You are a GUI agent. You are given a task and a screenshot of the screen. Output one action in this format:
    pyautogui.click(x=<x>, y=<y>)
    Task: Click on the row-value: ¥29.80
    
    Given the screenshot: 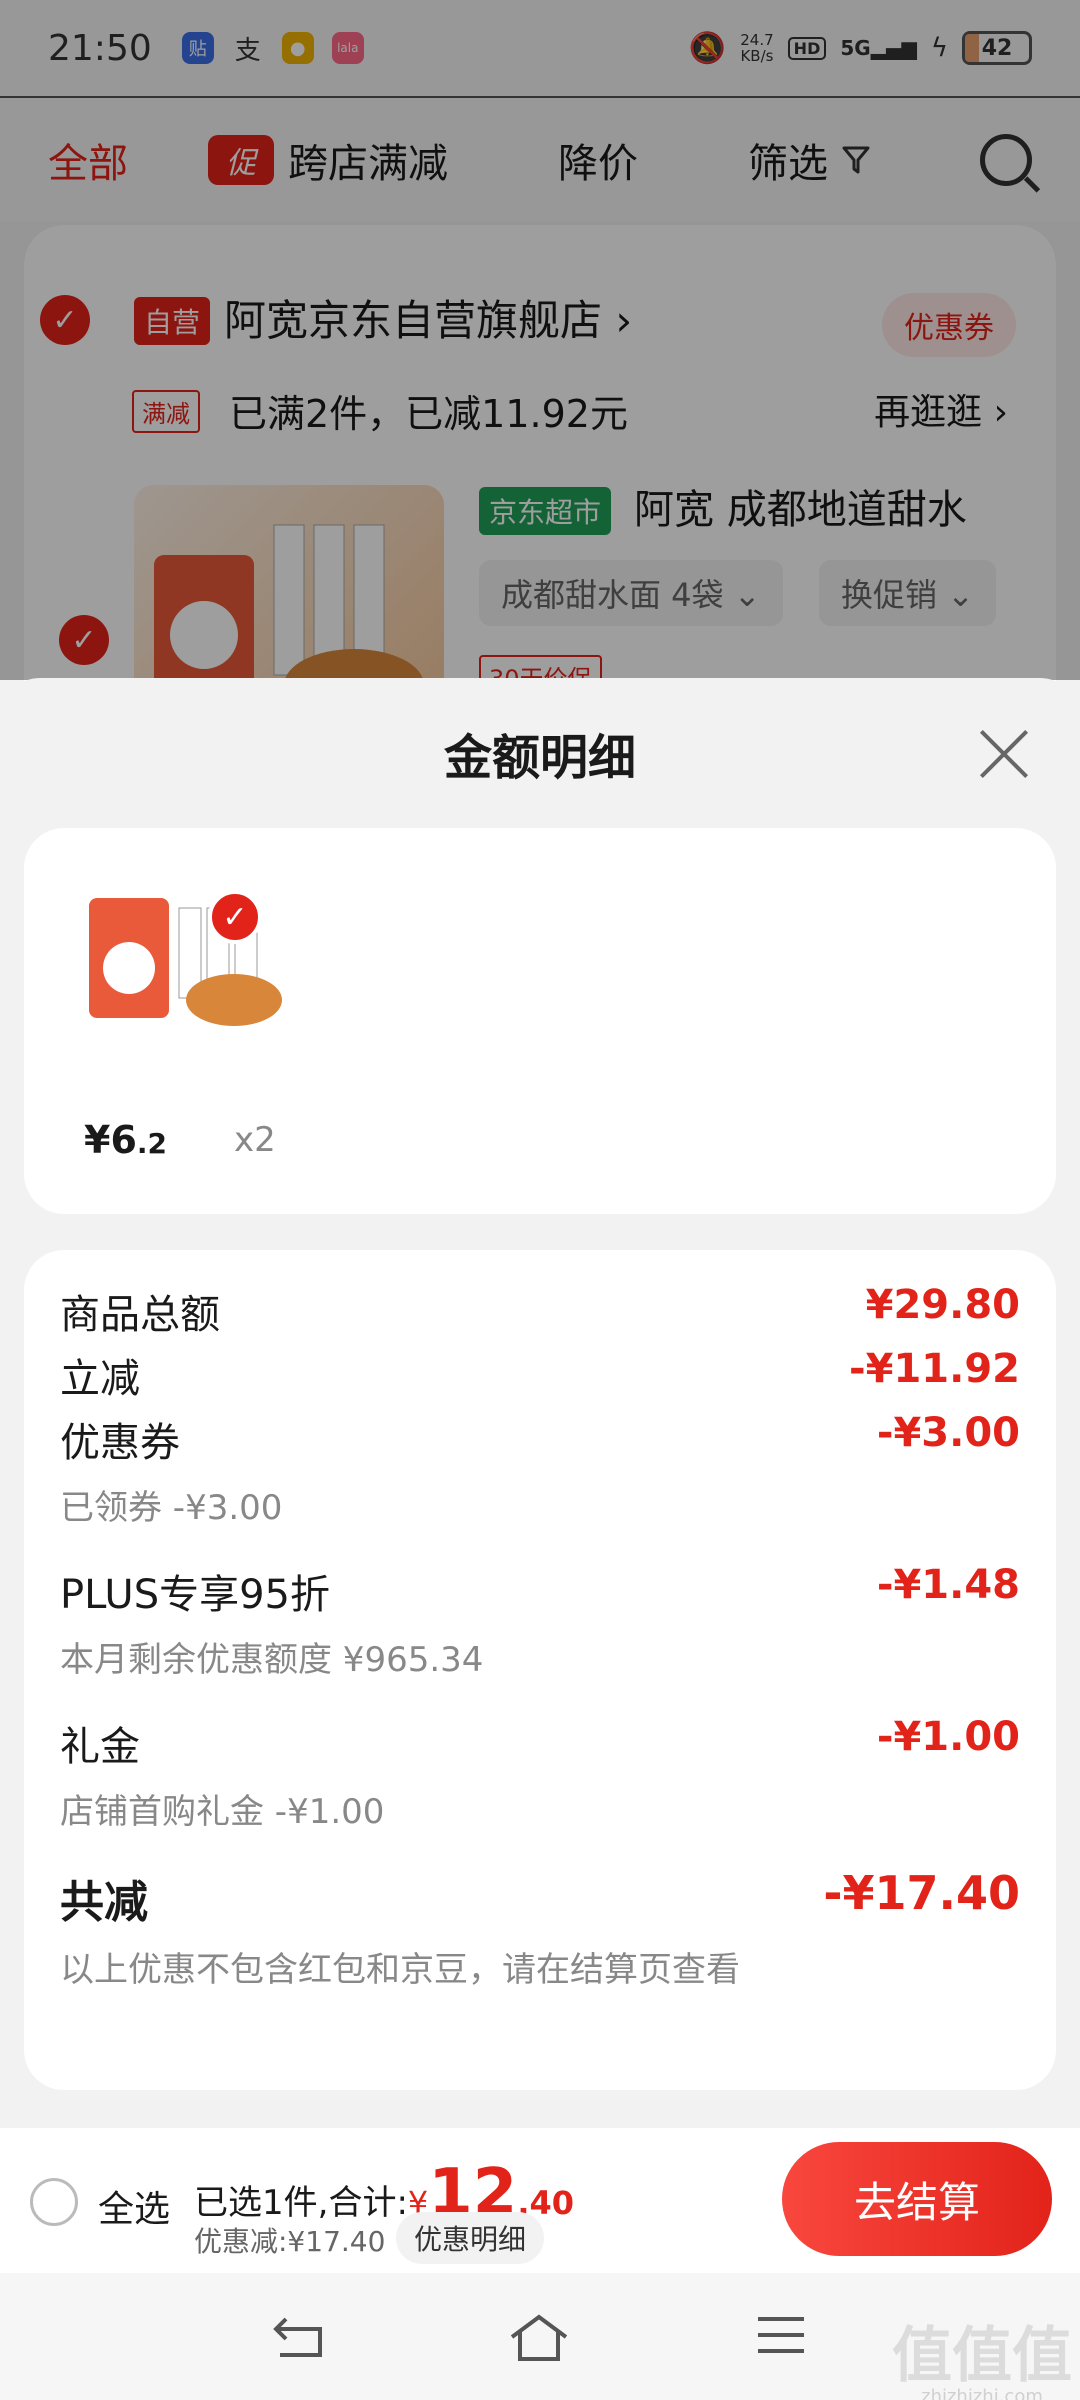 What is the action you would take?
    pyautogui.click(x=942, y=1305)
    